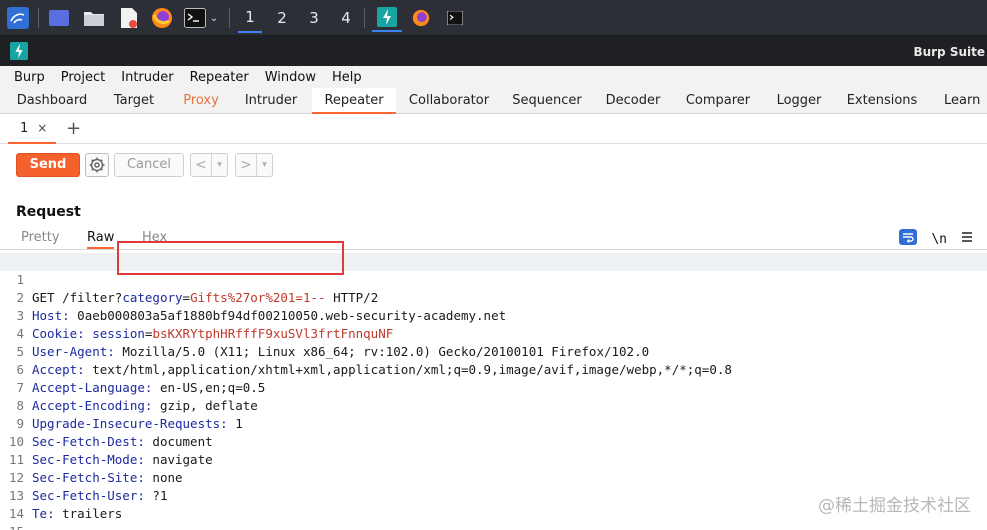 The height and width of the screenshot is (530, 987). Describe the element at coordinates (493, 129) in the screenshot. I see `repeater-tabs: 1 × +` at that location.